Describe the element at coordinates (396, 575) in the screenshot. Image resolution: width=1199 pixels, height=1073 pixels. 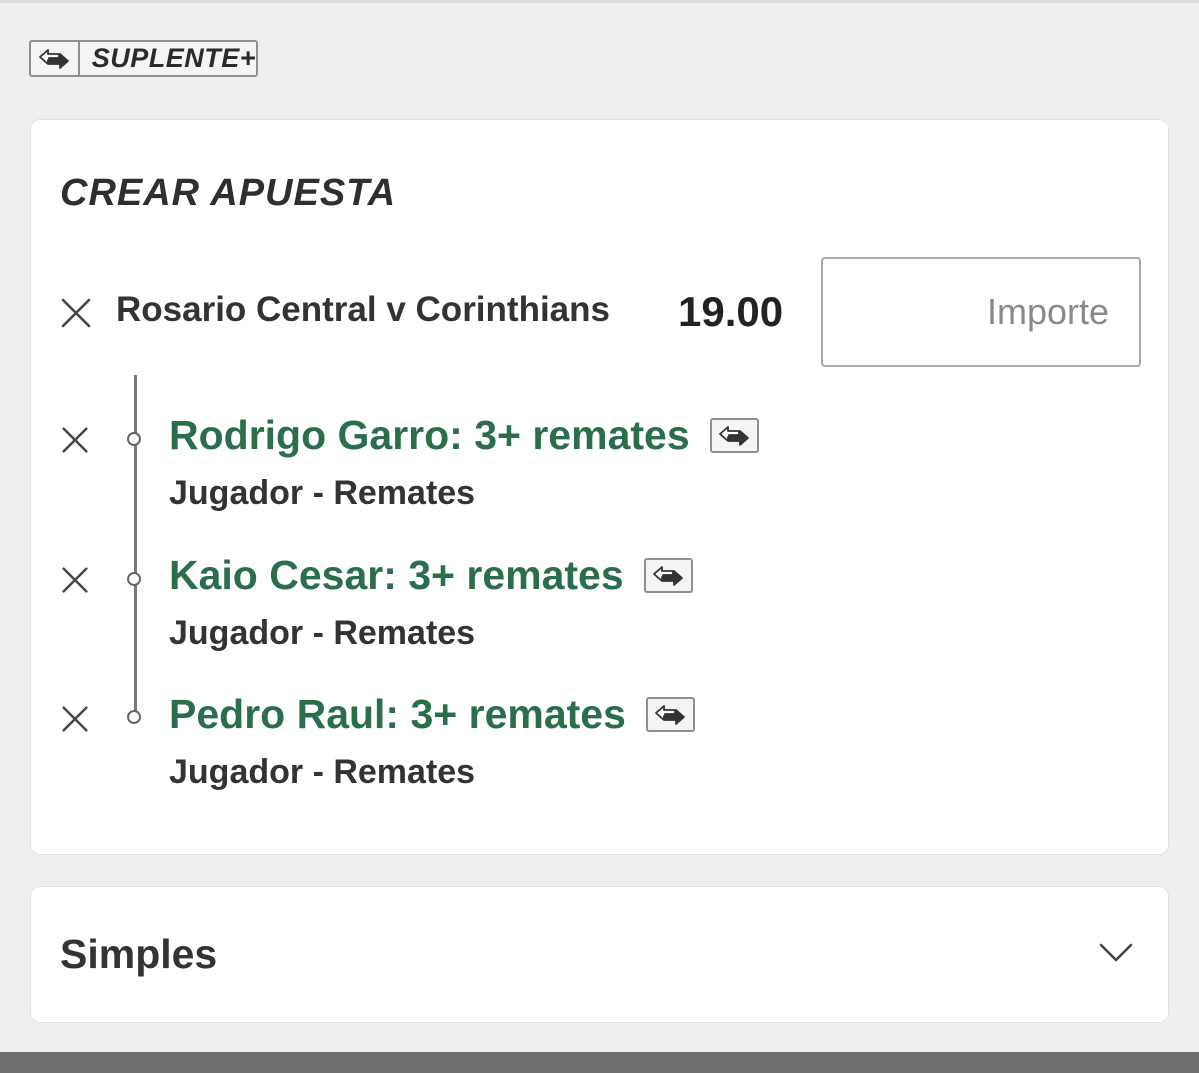
I see `selection-title-text: Kaio Cesar: 3+ remates` at that location.